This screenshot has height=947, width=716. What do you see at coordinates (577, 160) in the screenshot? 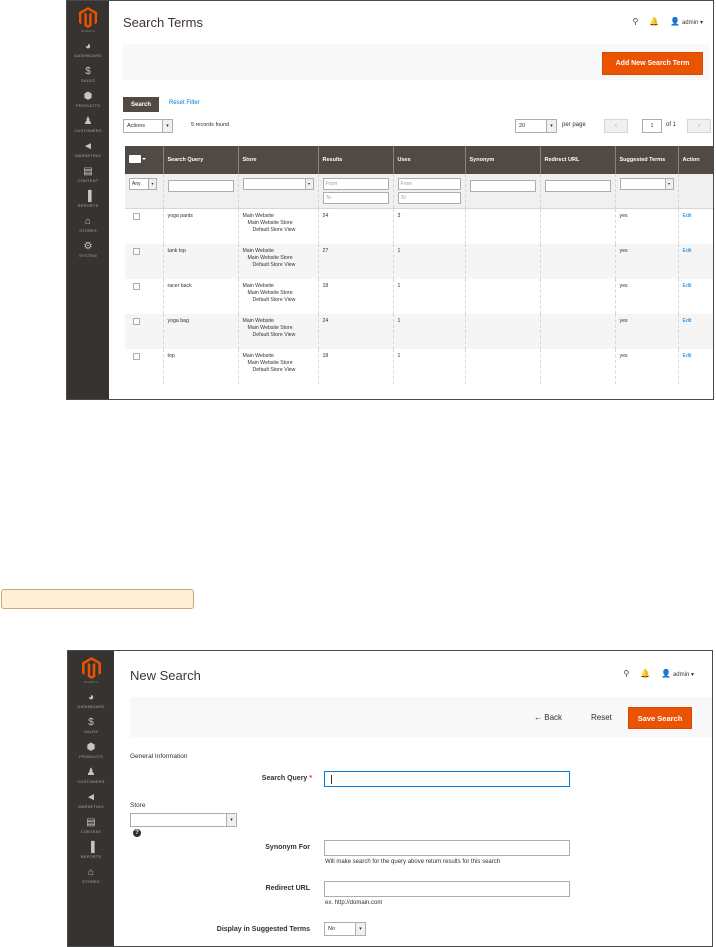
I see `column-header: Redirect URL` at bounding box center [577, 160].